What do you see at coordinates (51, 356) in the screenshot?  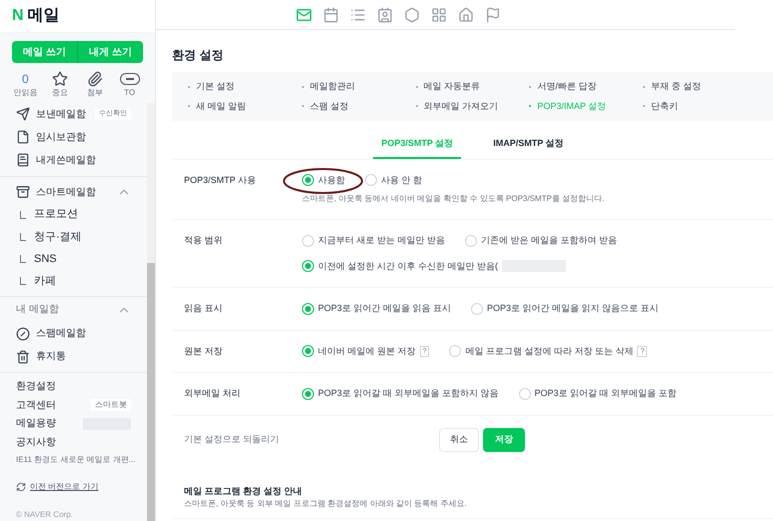 I see `folder-item: 휴지통` at bounding box center [51, 356].